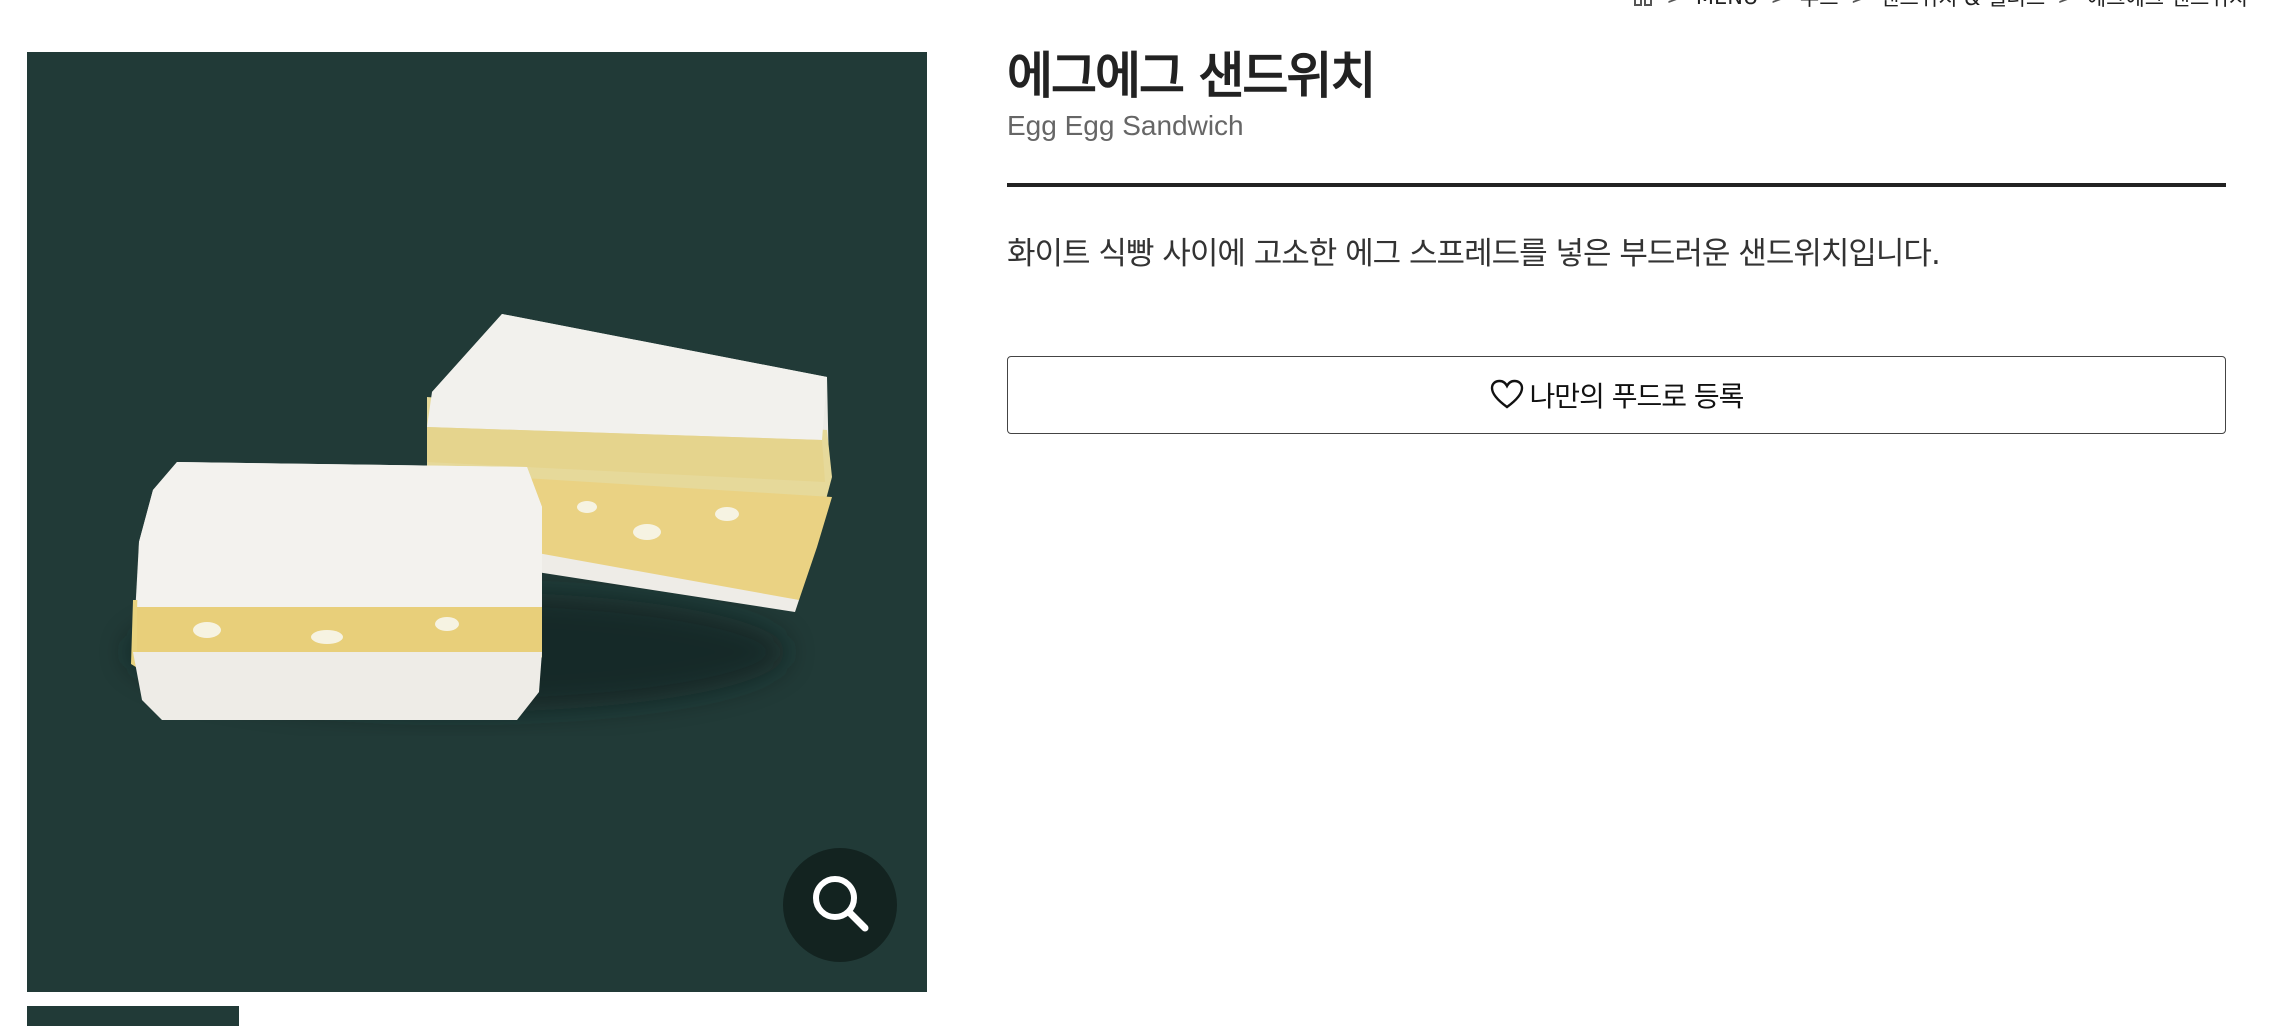 This screenshot has width=2278, height=1026. I want to click on product-description: 화이트 식빵 사이에 고소한 에그 스프레드를 넣은 부드러운 샌드위치입니다., so click(1474, 254).